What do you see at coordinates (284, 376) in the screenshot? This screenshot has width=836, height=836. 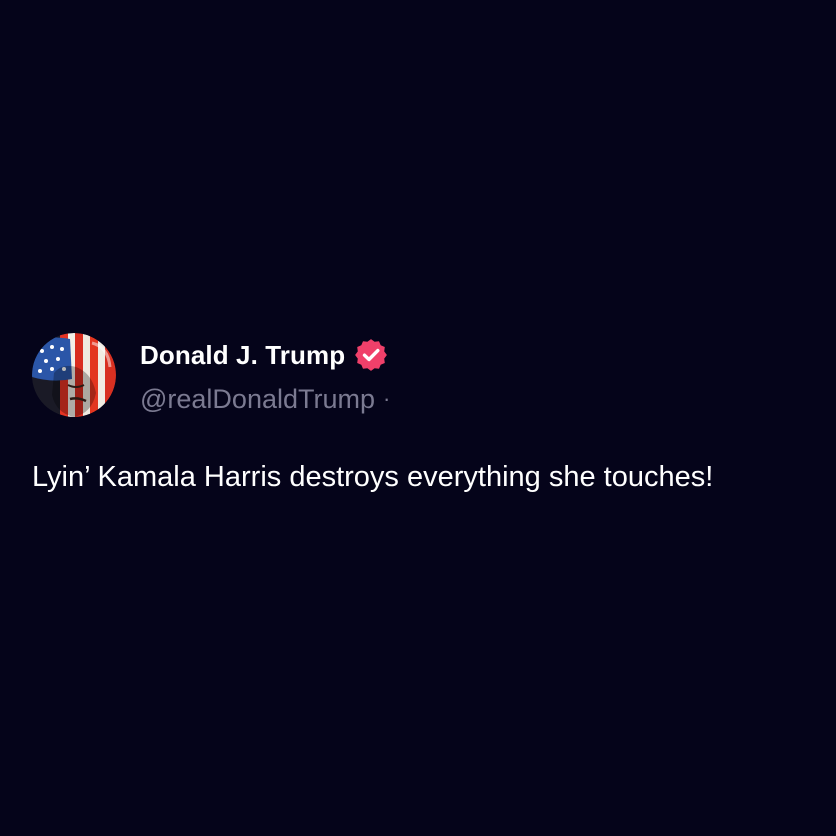 I see `author-identity: Donald J. Trump @realDonaldTrump ·` at bounding box center [284, 376].